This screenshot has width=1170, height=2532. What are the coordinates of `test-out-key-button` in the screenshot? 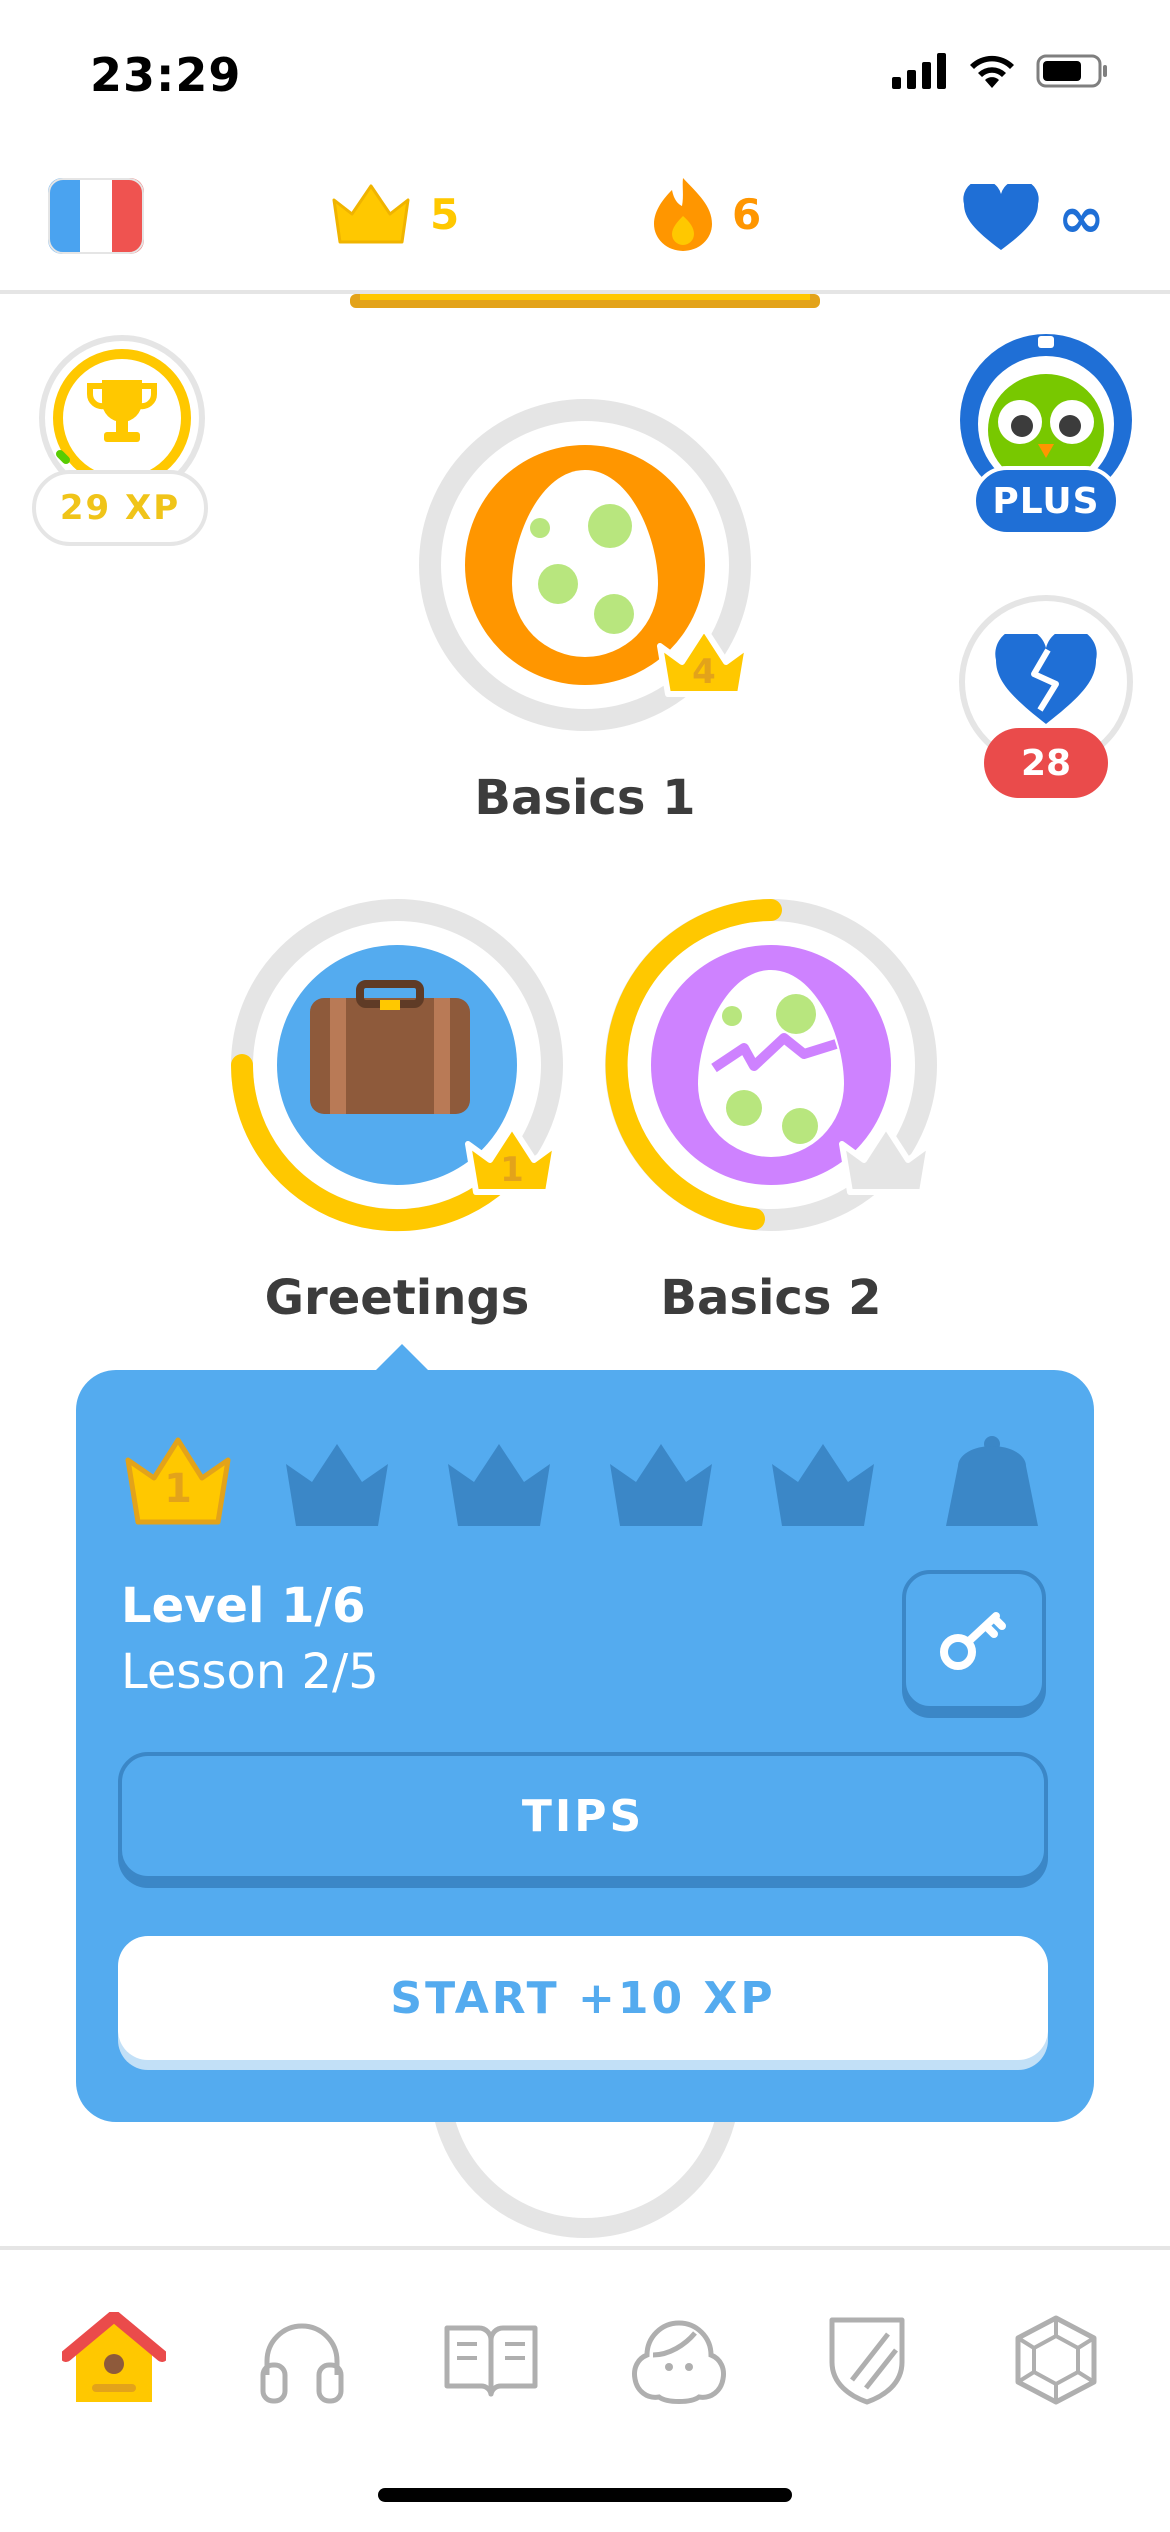 It's located at (974, 1640).